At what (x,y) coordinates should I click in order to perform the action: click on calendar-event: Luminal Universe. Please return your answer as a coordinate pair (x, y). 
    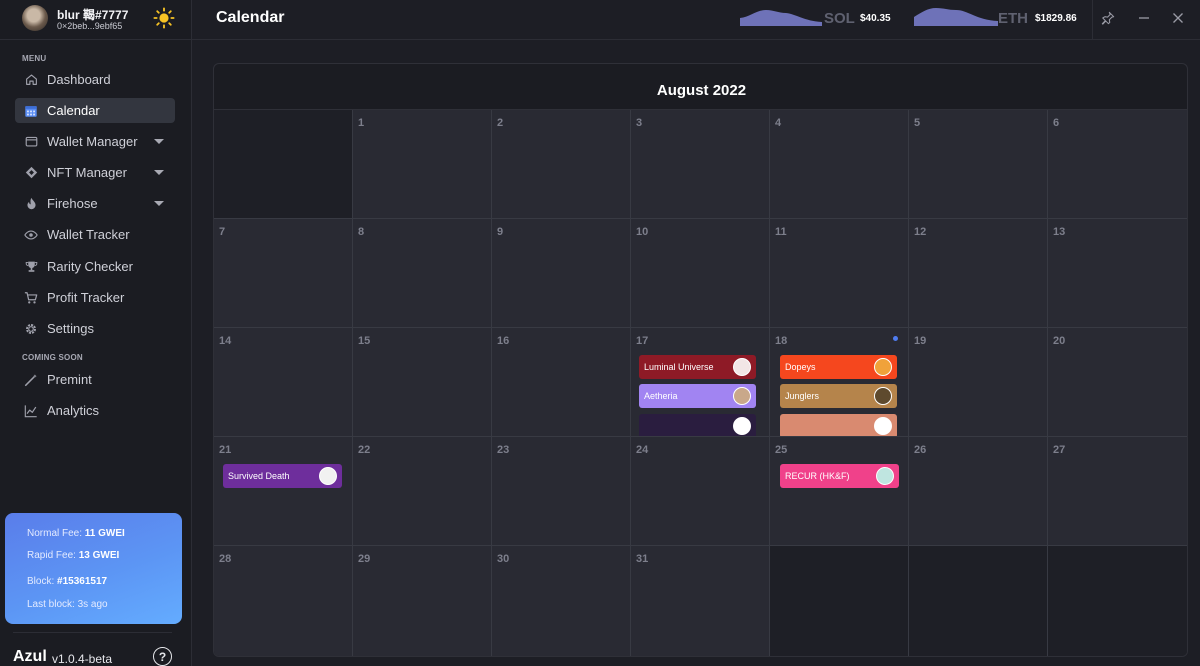
    Looking at the image, I should click on (697, 367).